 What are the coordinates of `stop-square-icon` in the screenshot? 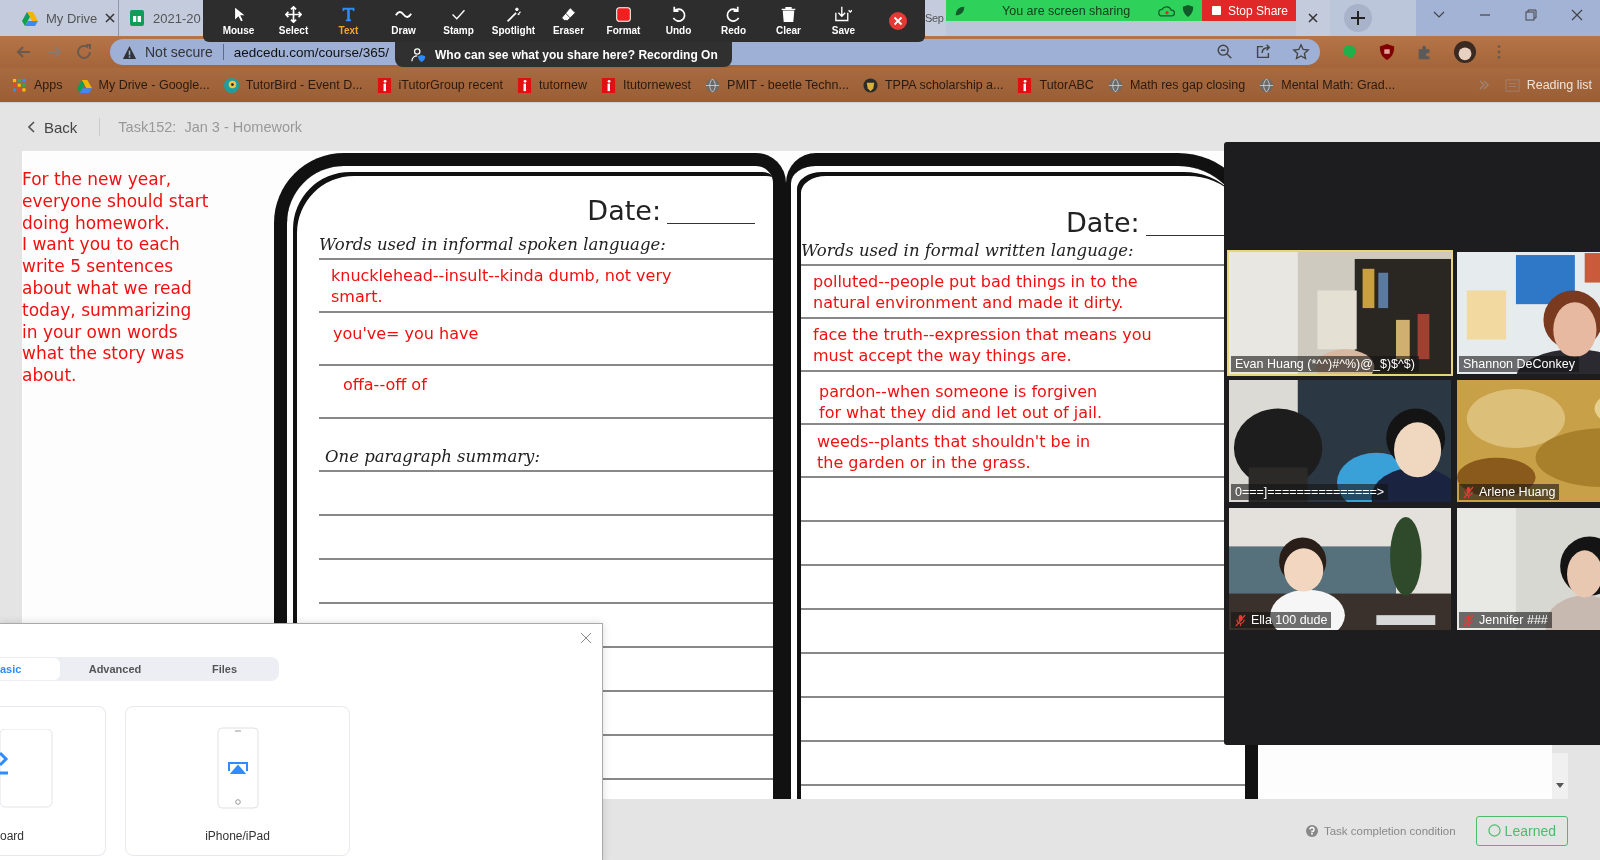 It's located at (1216, 10).